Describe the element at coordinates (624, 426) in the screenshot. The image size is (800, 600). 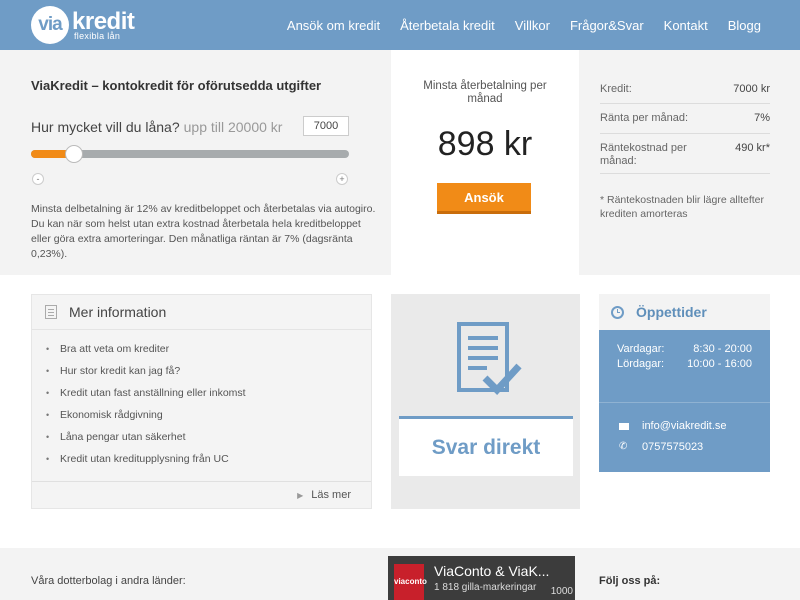
I see `mail-icon` at that location.